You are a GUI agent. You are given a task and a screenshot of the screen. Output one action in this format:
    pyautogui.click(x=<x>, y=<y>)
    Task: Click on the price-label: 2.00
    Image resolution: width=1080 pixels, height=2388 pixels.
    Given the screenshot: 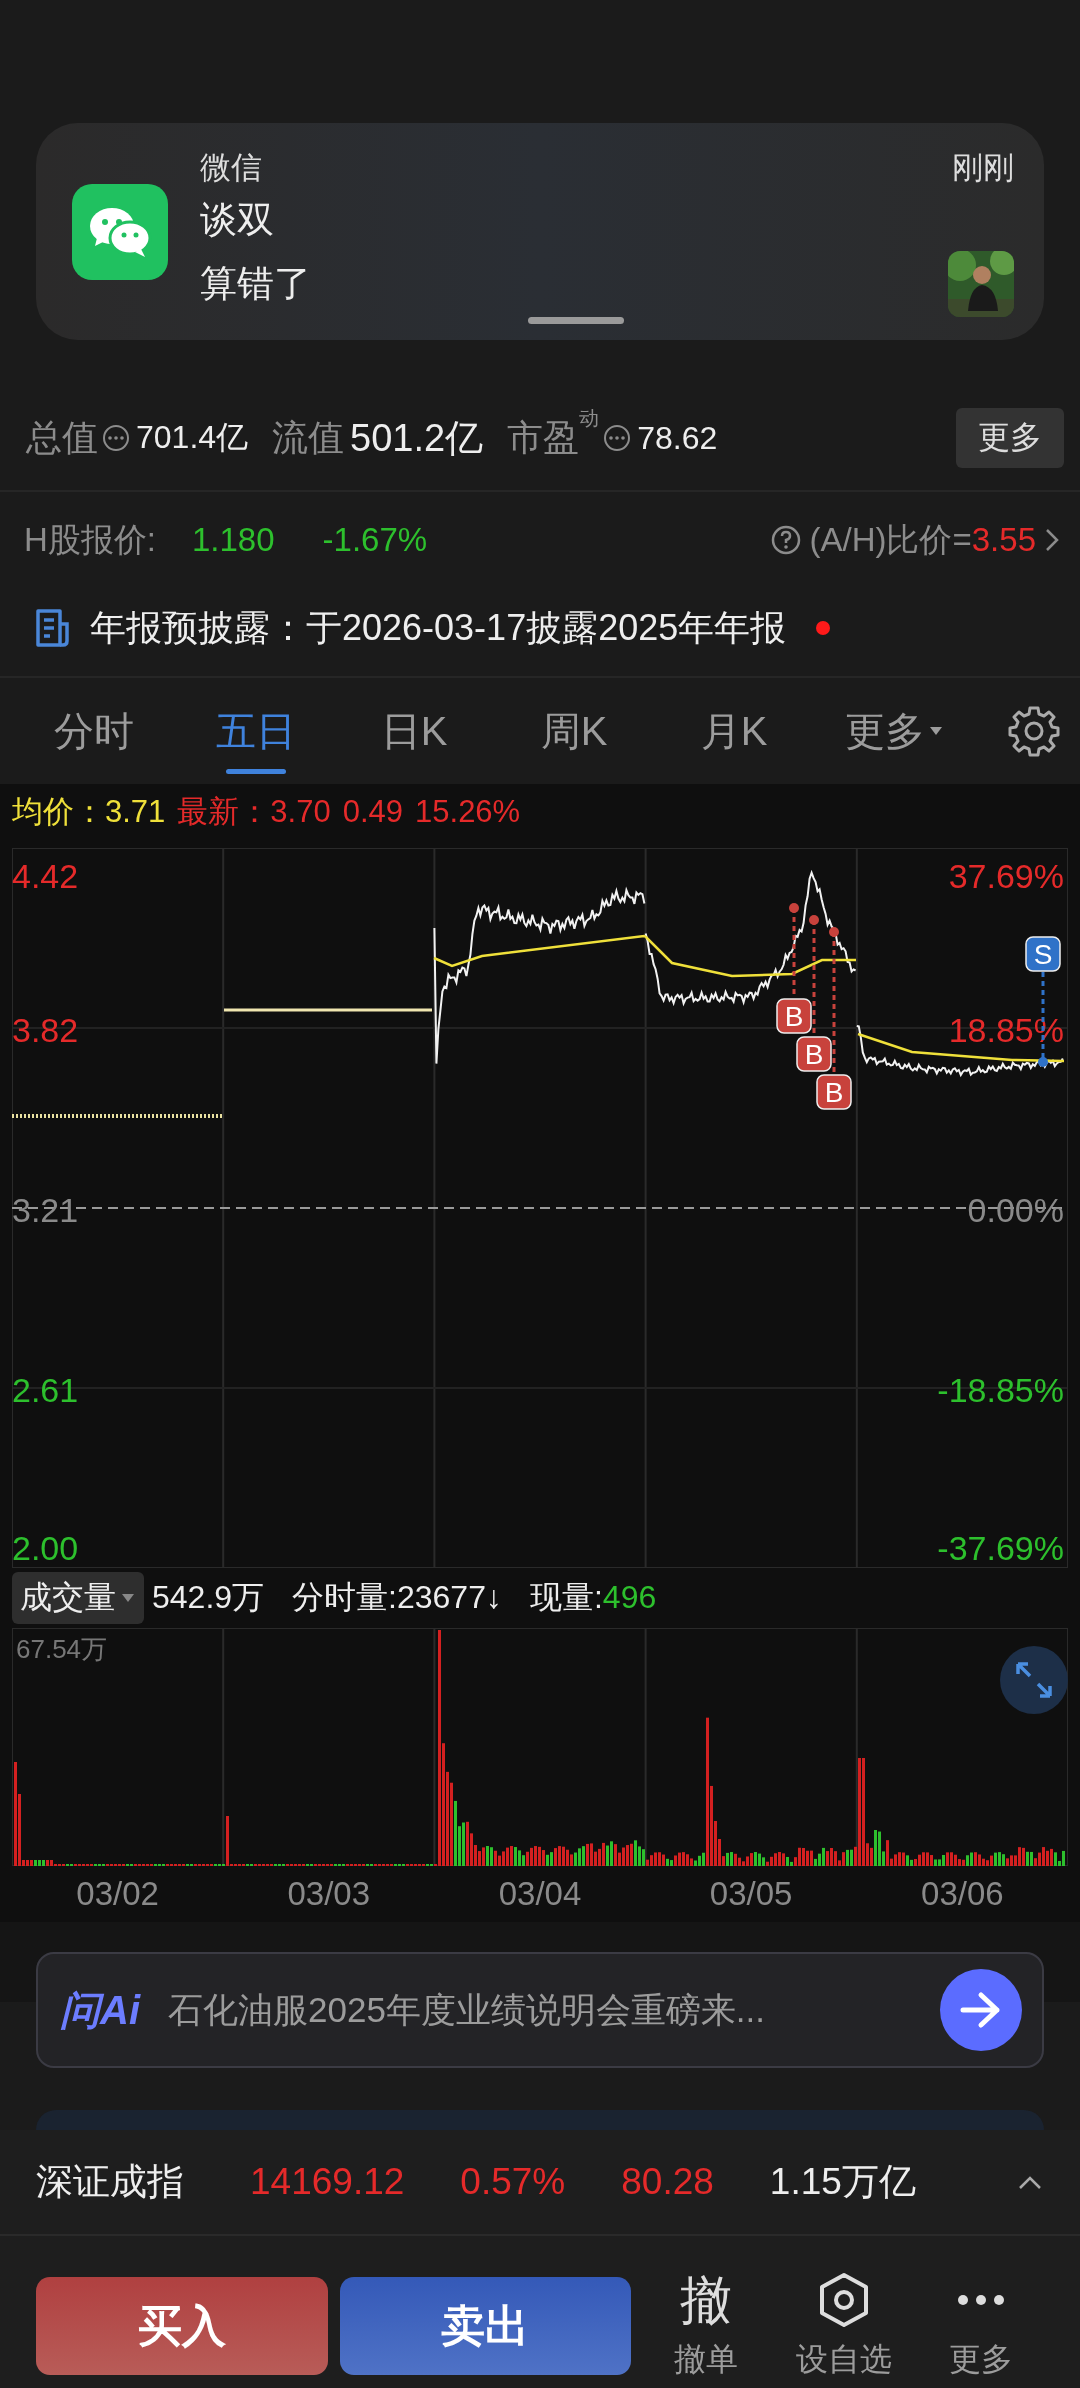 What is the action you would take?
    pyautogui.click(x=45, y=1548)
    